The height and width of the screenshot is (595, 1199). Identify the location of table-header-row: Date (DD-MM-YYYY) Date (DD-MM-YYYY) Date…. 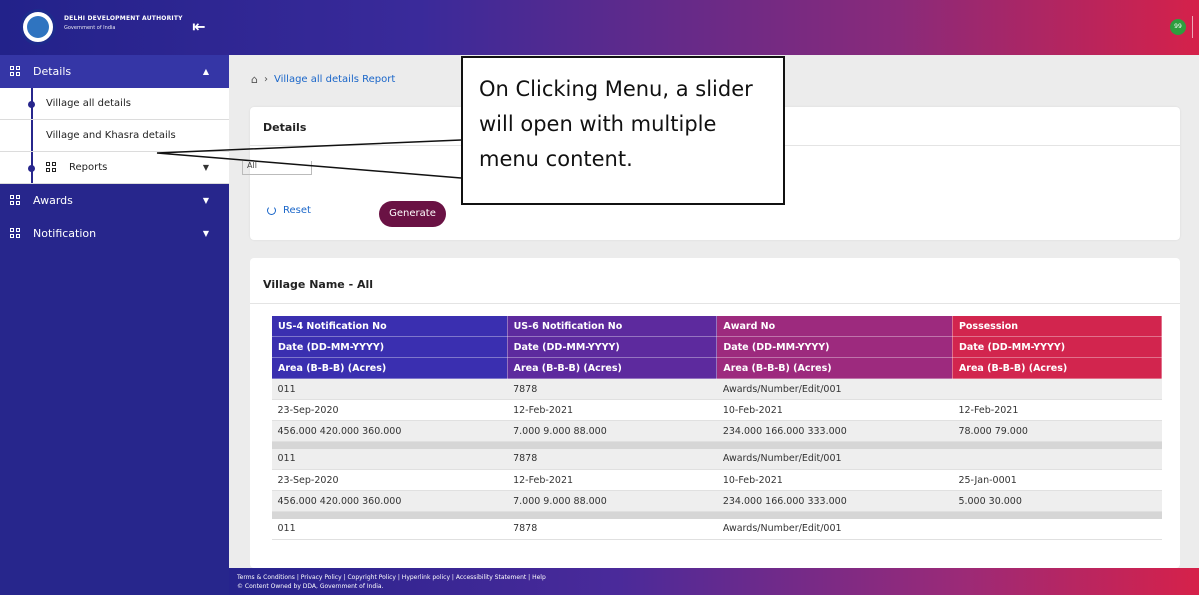
(717, 347).